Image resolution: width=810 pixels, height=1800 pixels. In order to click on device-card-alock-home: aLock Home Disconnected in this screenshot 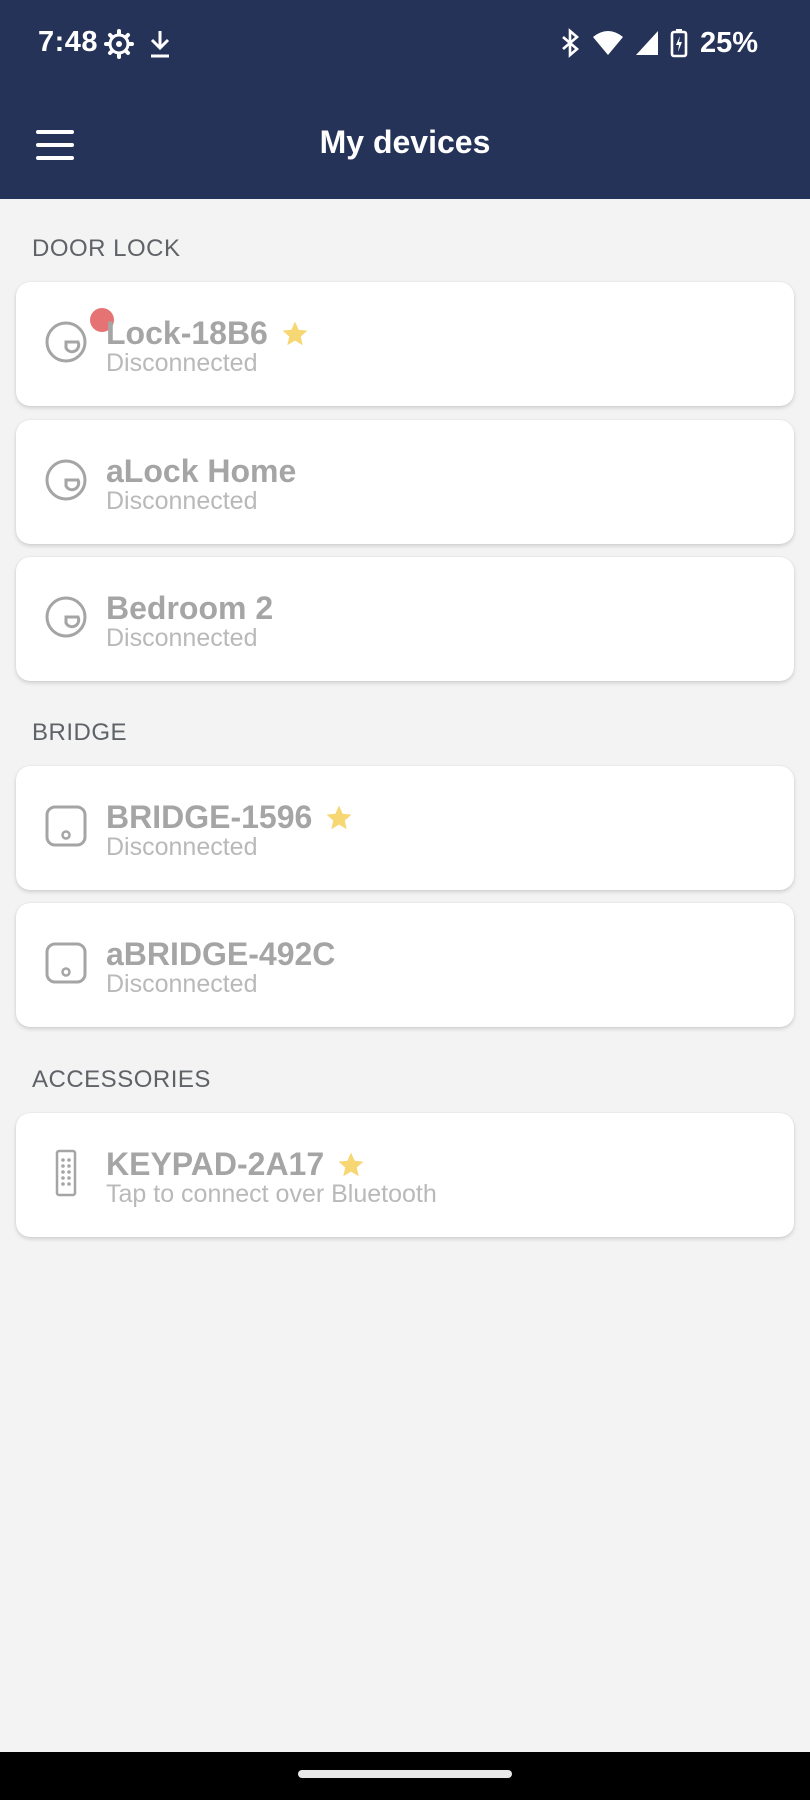, I will do `click(405, 482)`.